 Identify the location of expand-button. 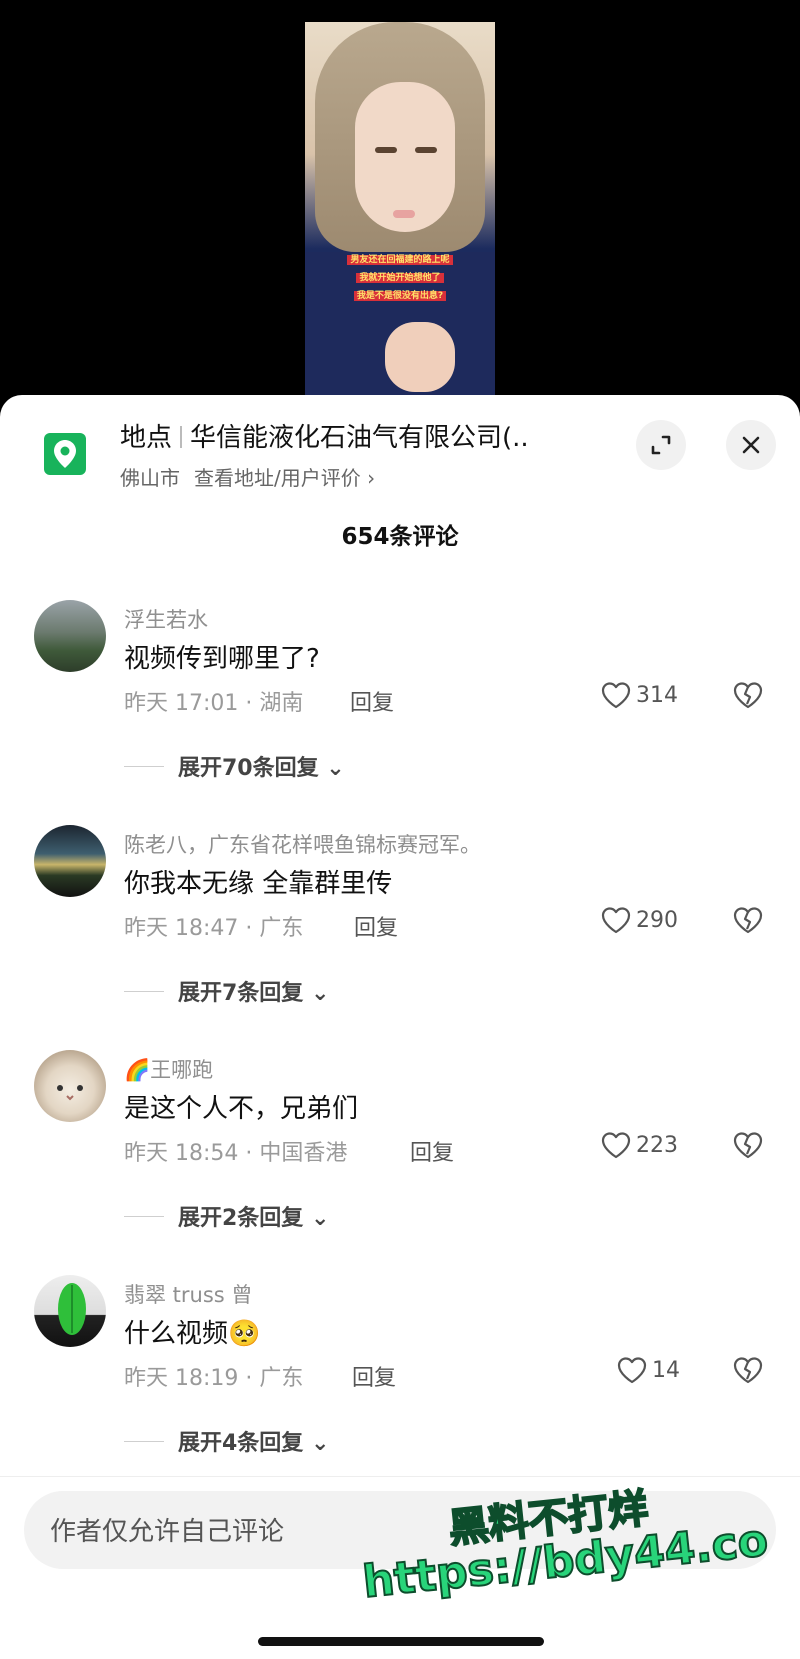
(661, 445).